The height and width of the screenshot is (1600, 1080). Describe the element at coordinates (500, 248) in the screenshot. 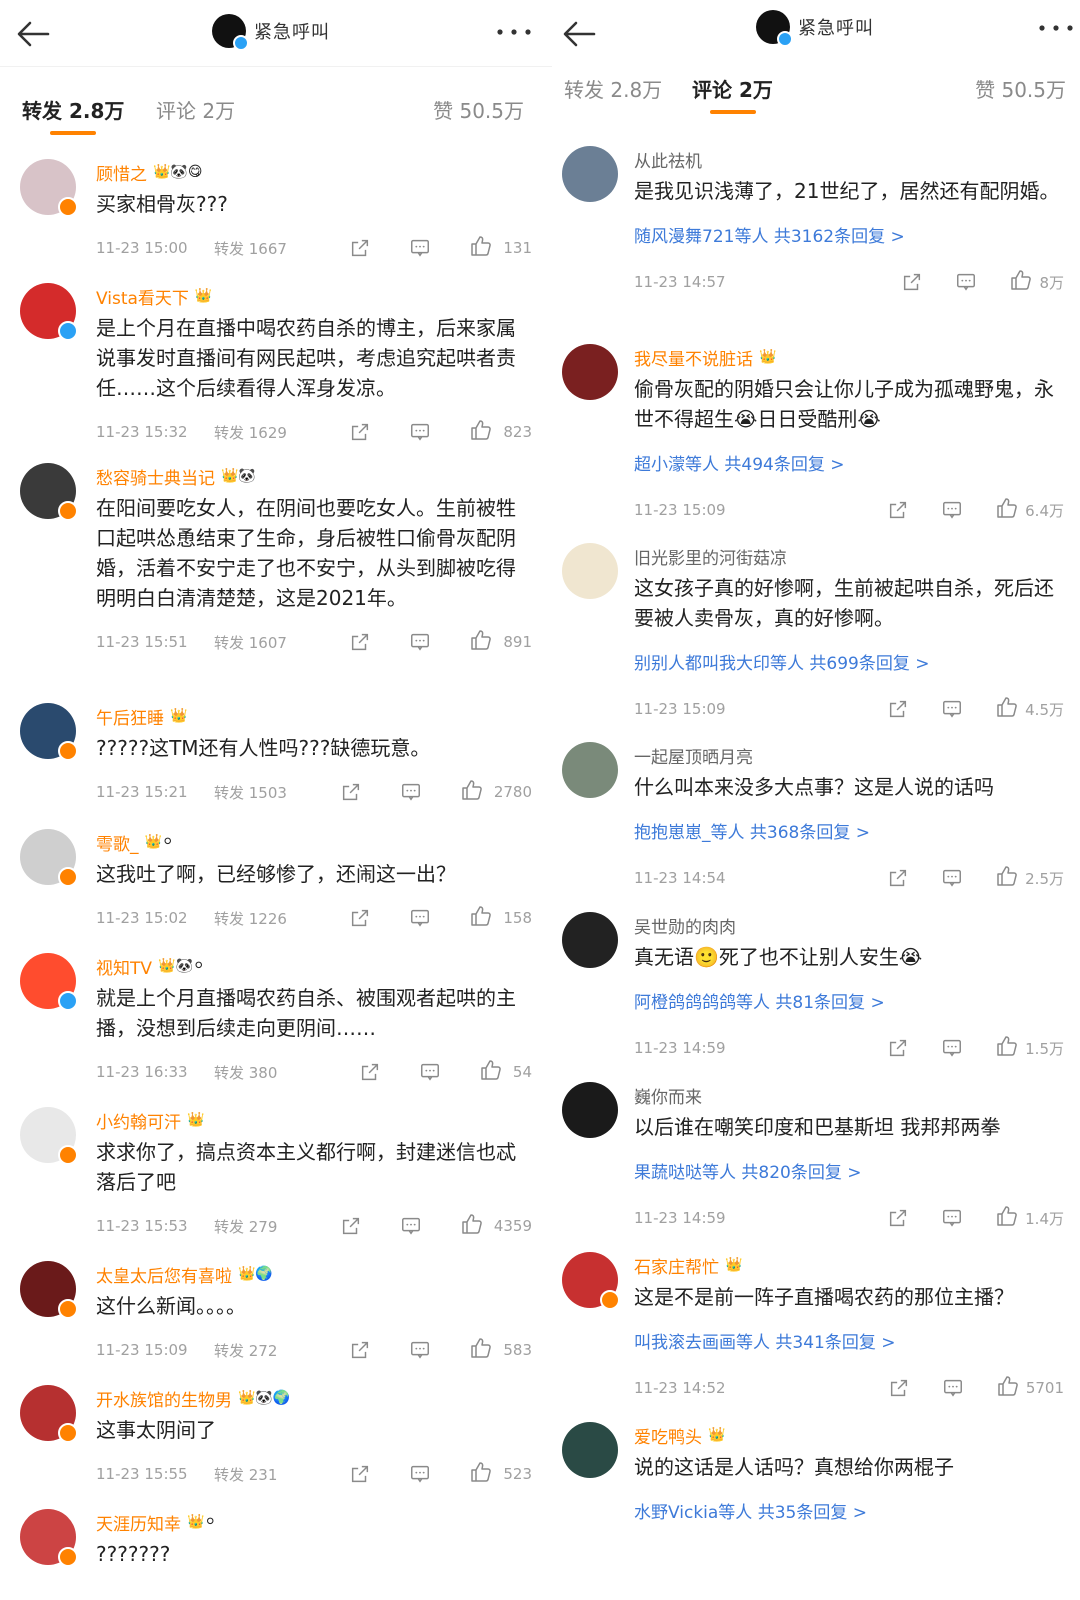

I see `like-button: 131` at that location.